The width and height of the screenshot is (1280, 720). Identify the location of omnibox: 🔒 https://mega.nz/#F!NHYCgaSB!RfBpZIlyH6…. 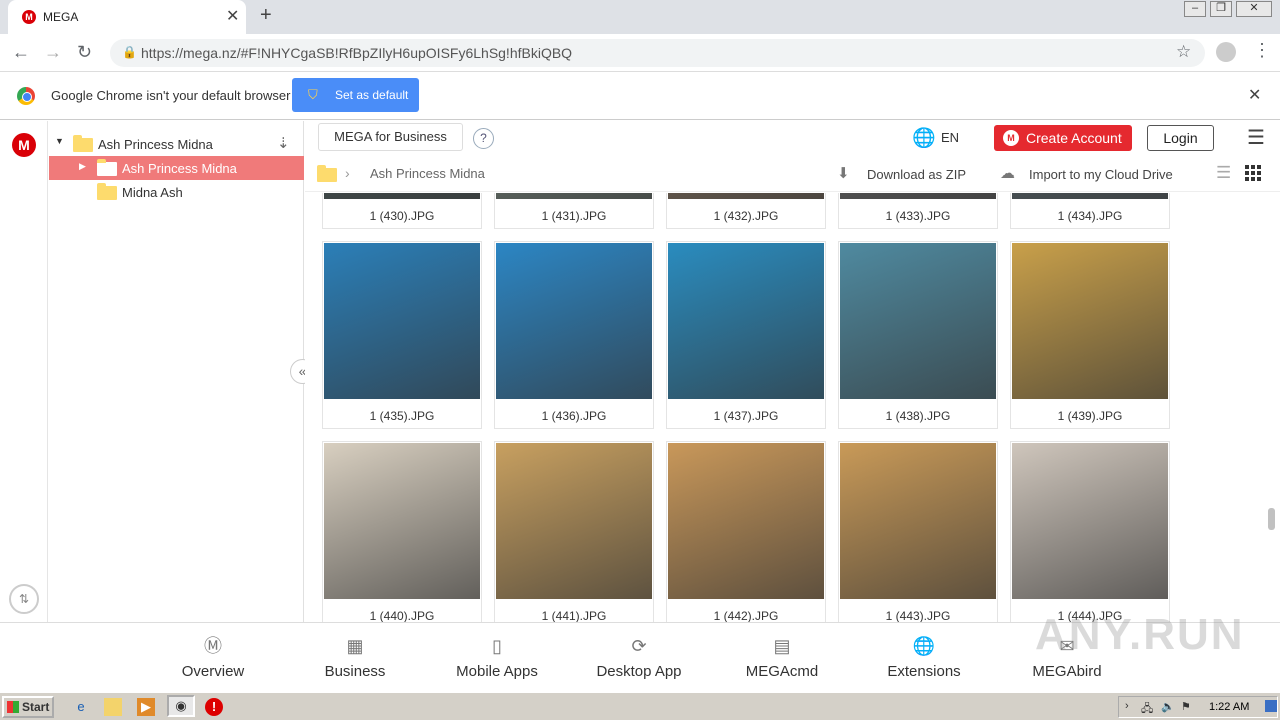
(657, 53).